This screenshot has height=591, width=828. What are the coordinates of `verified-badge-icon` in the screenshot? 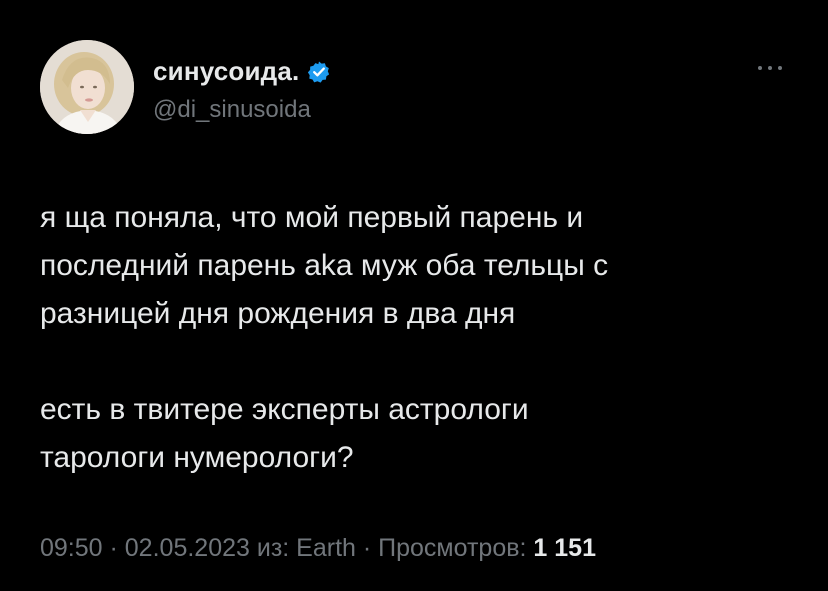 It's located at (319, 72).